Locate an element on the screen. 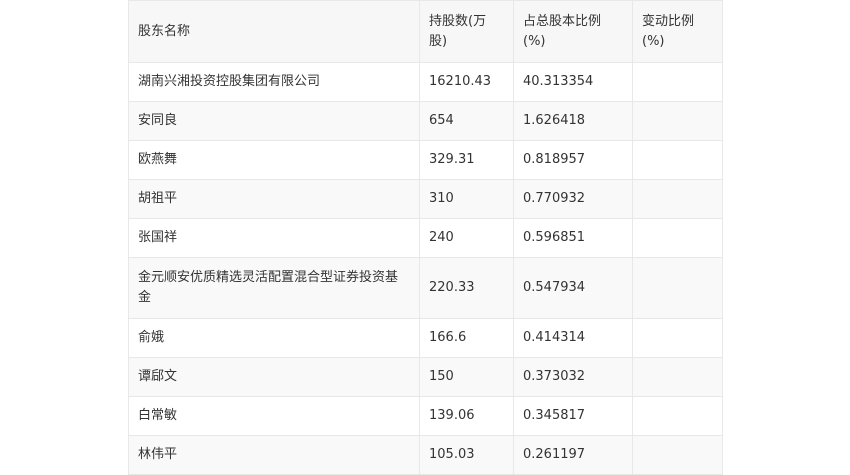 This screenshot has height=475, width=850. table-row: 林伟平 105.03 0.261197 is located at coordinates (425, 455).